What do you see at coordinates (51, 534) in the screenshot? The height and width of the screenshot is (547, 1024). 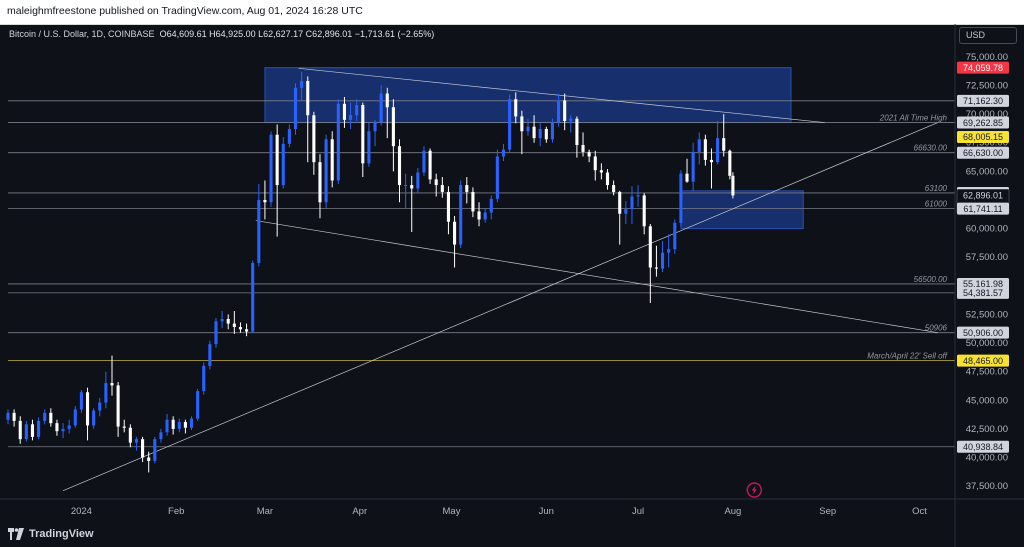 I see `tradingview-brand: TradingView` at bounding box center [51, 534].